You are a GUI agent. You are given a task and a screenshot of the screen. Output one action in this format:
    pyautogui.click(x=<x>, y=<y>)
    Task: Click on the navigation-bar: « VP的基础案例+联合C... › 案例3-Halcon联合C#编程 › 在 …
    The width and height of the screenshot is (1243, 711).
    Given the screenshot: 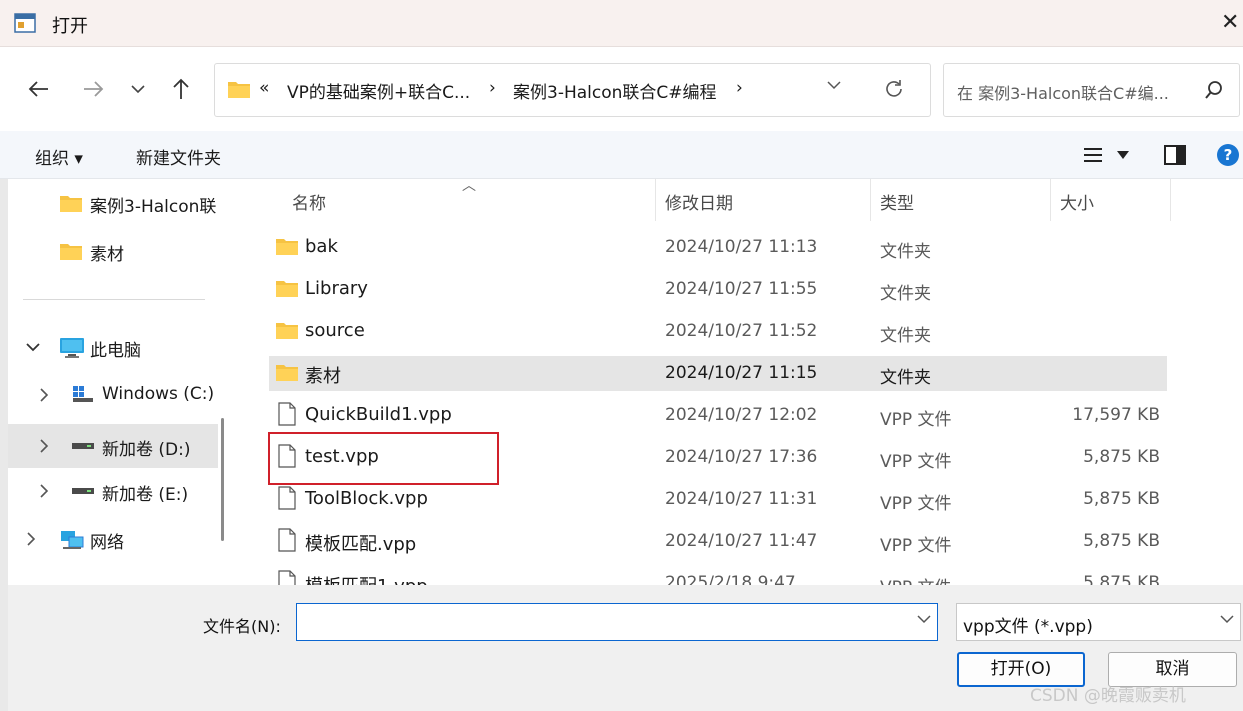 What is the action you would take?
    pyautogui.click(x=621, y=89)
    